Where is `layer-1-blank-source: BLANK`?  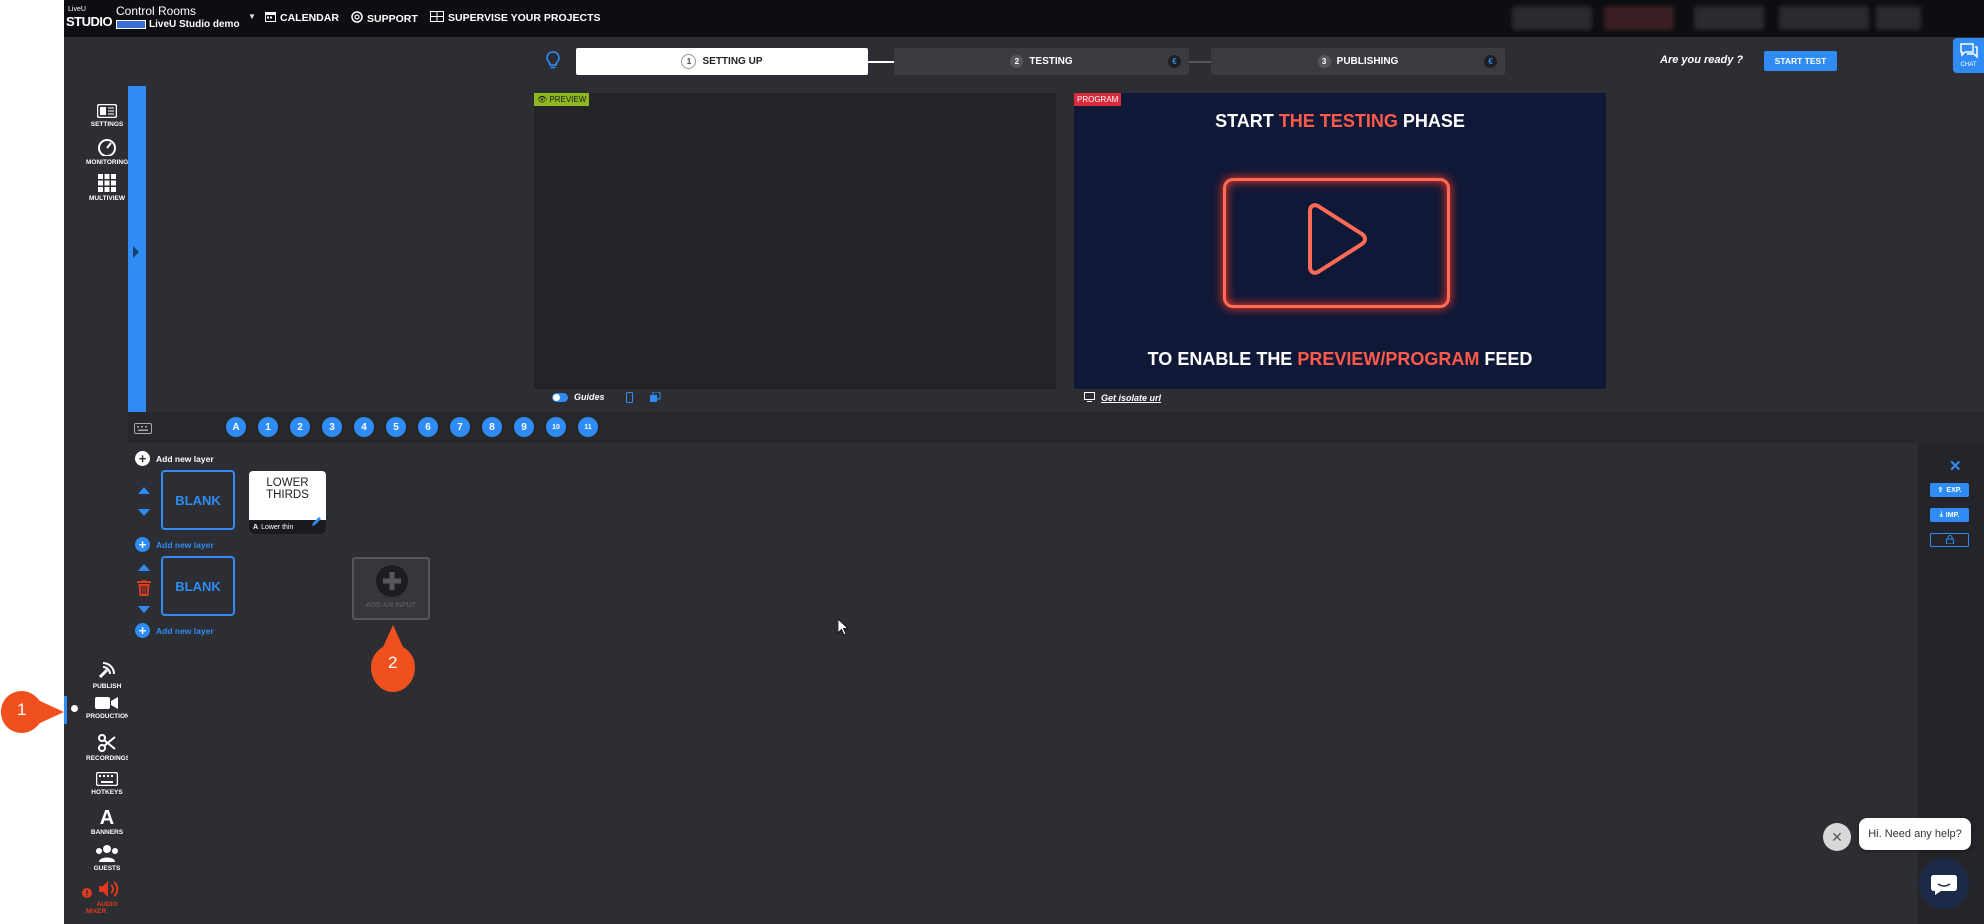
layer-1-blank-source: BLANK is located at coordinates (198, 500).